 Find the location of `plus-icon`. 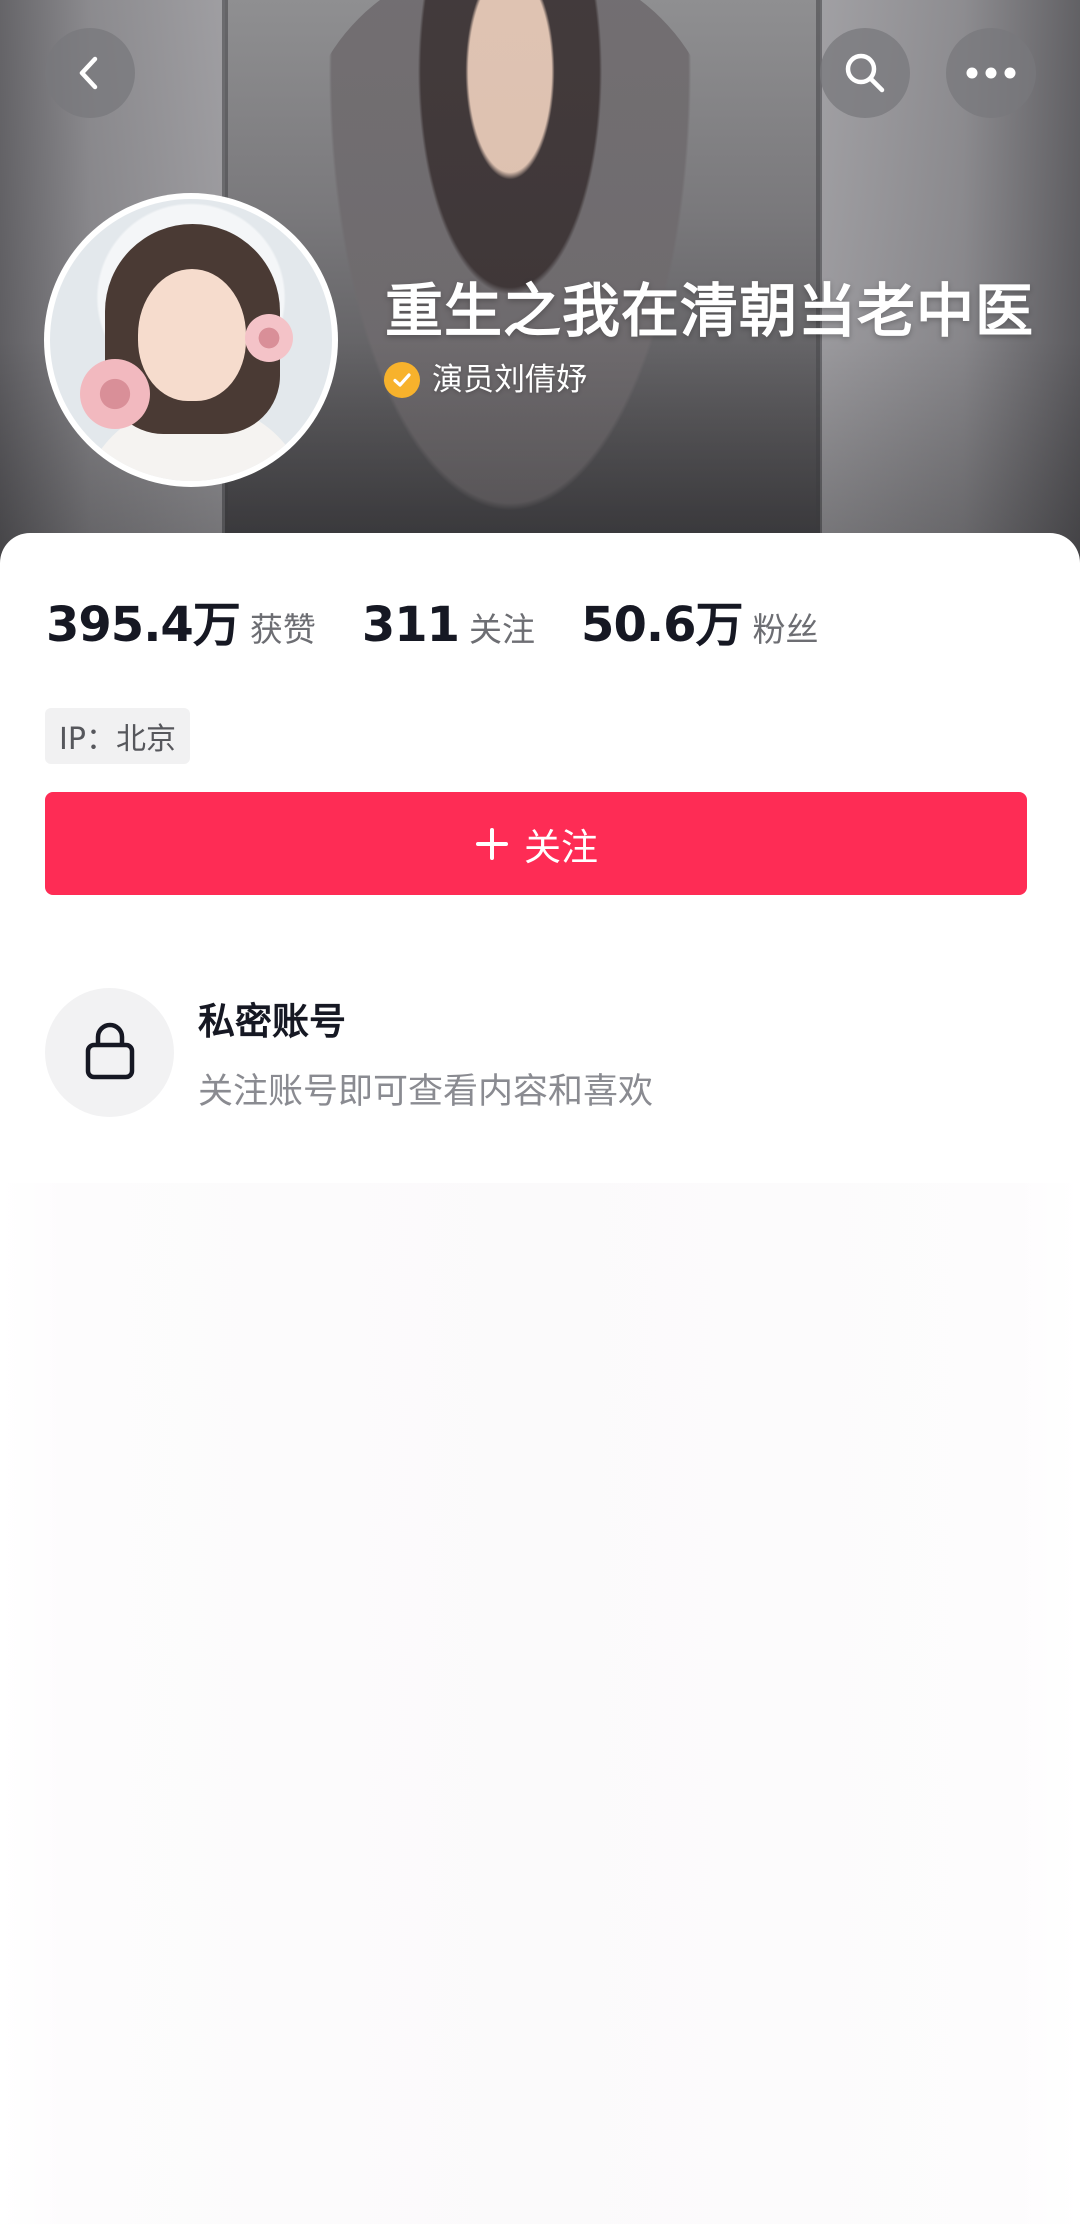

plus-icon is located at coordinates (492, 844).